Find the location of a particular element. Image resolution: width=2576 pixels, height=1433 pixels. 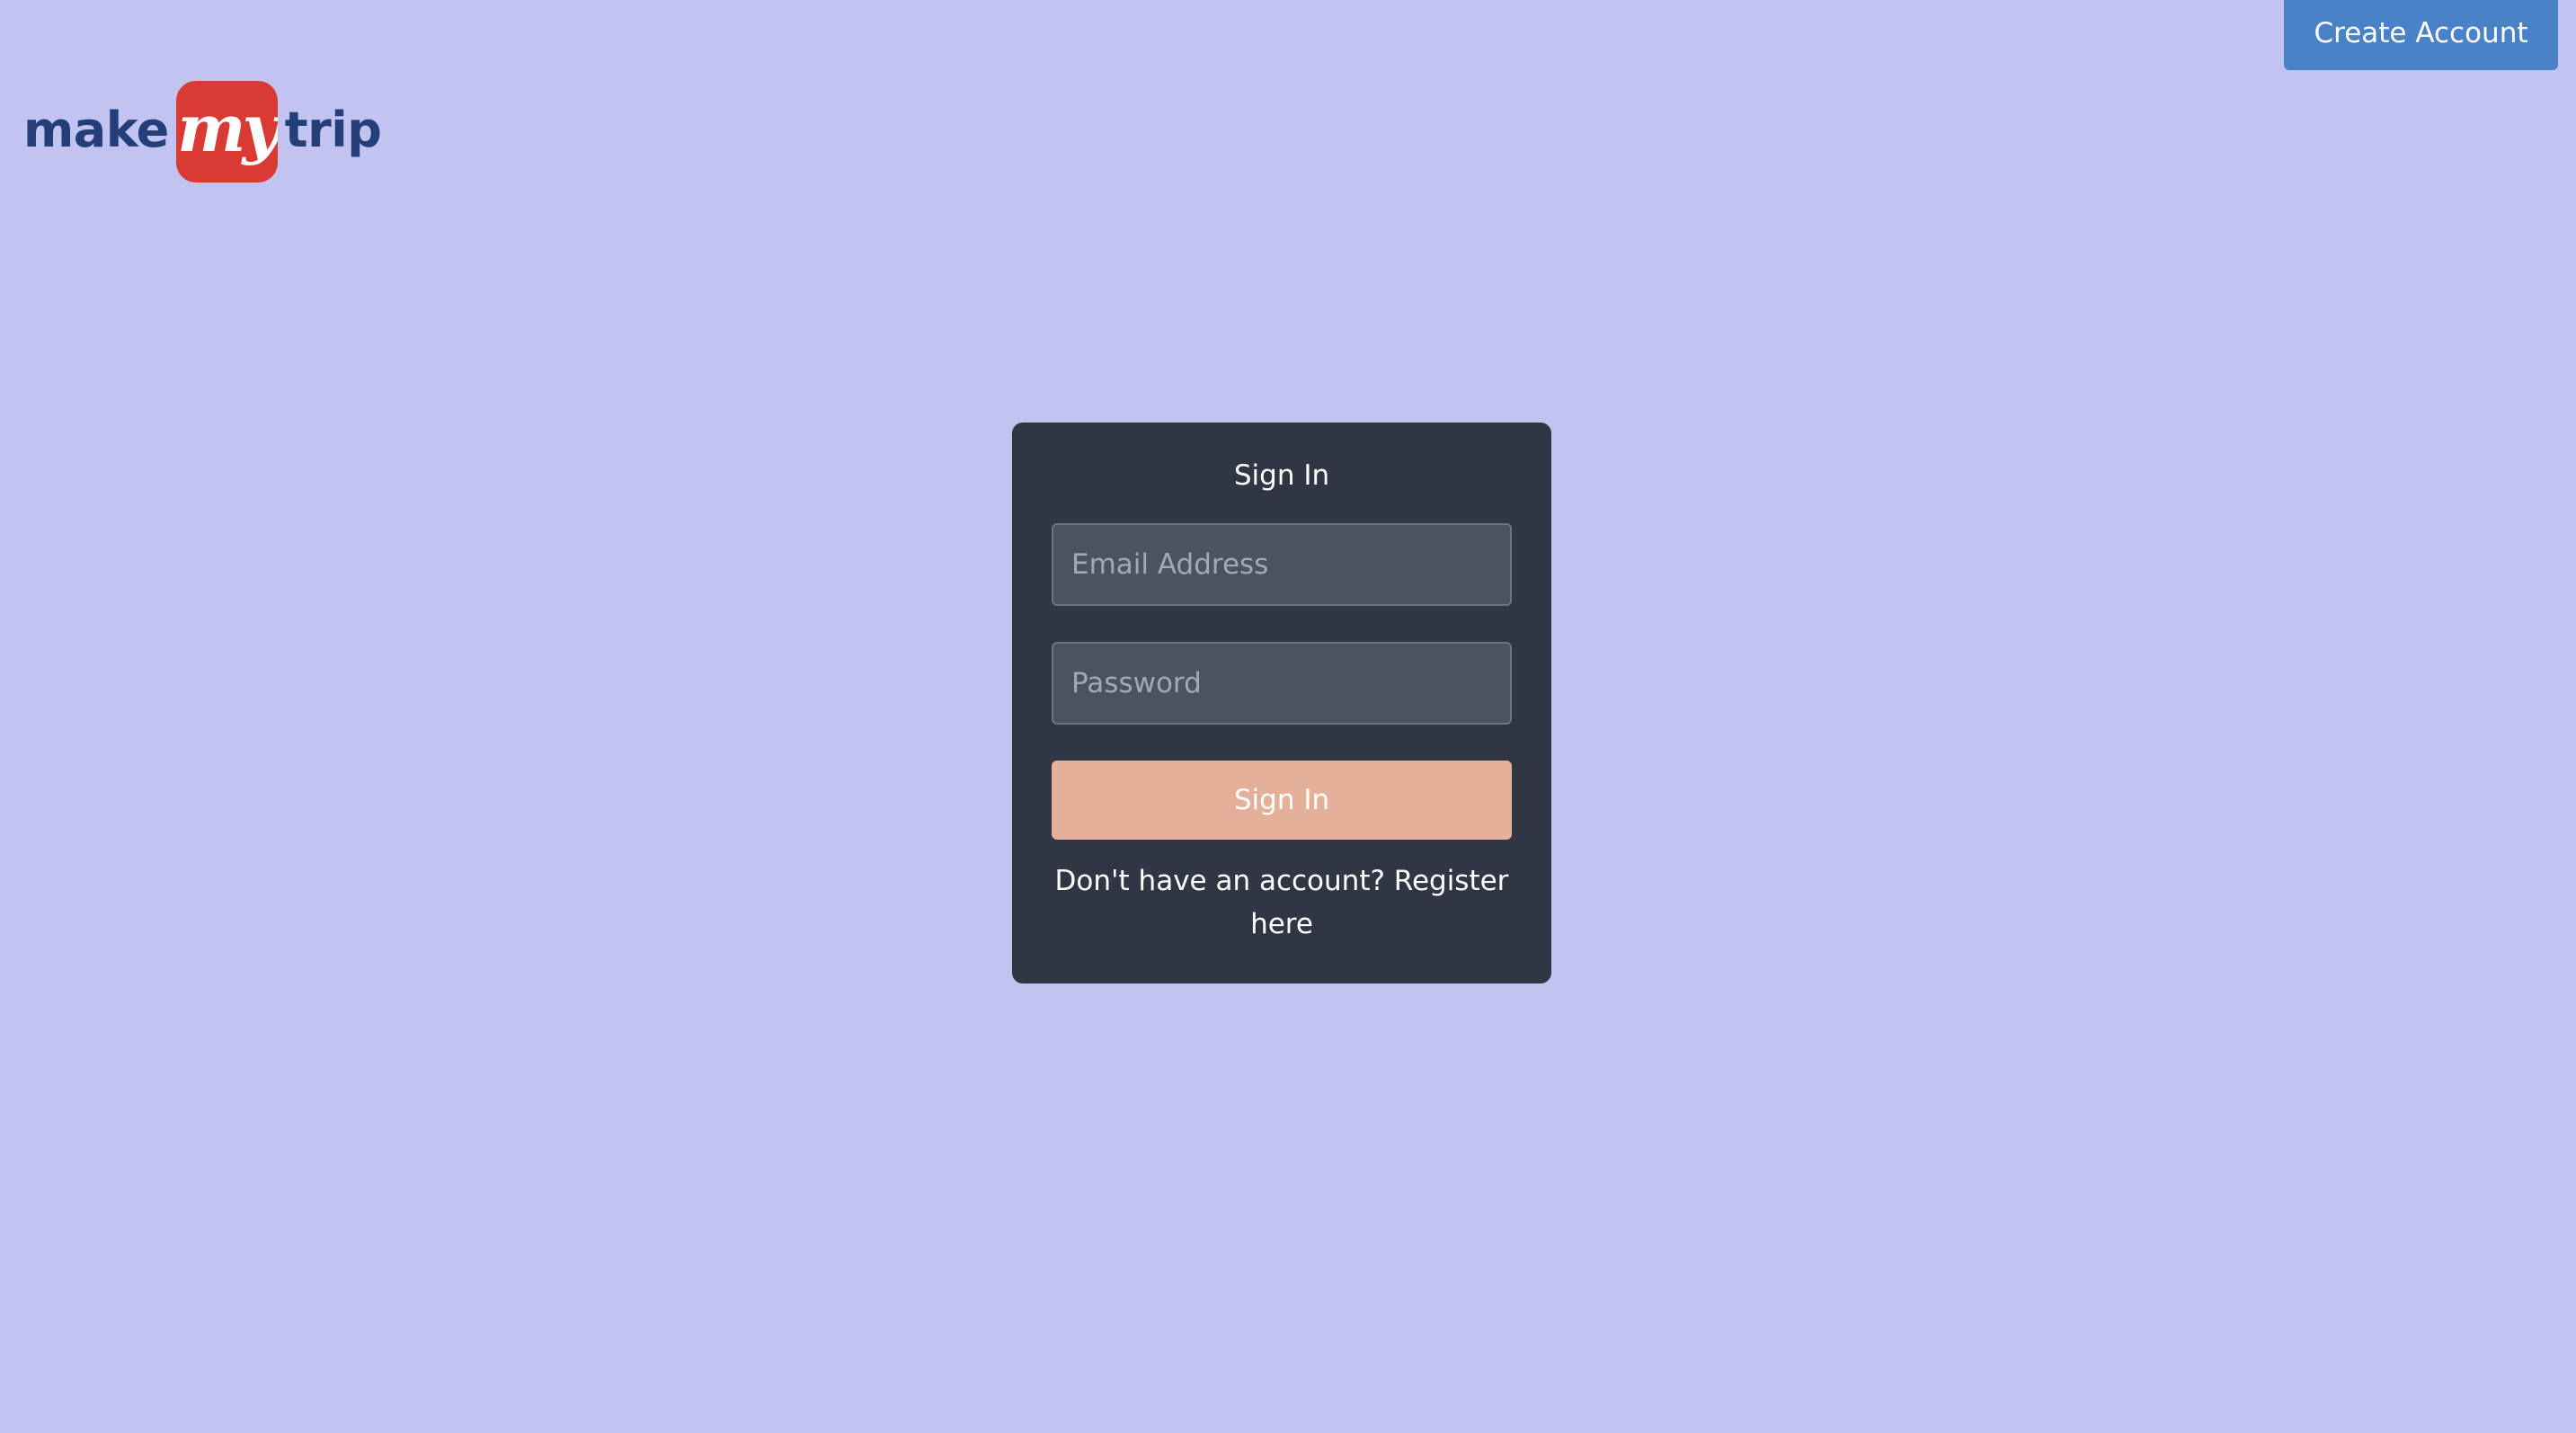

signin-title: Sign In is located at coordinates (1281, 476).